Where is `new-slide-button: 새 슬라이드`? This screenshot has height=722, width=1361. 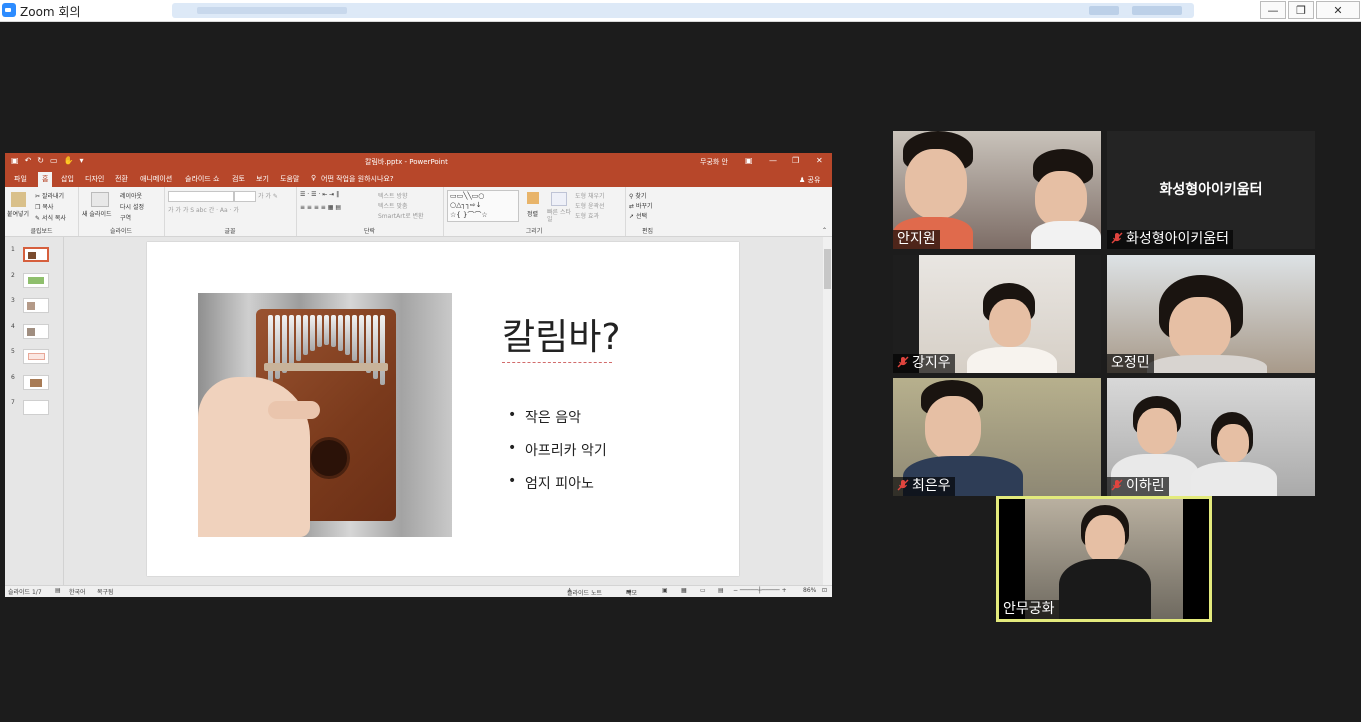 new-slide-button: 새 슬라이드 is located at coordinates (97, 213).